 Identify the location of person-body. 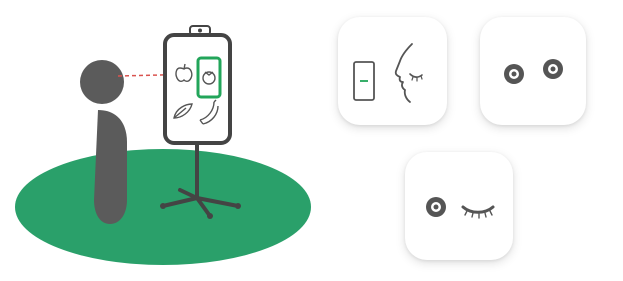
(110, 167).